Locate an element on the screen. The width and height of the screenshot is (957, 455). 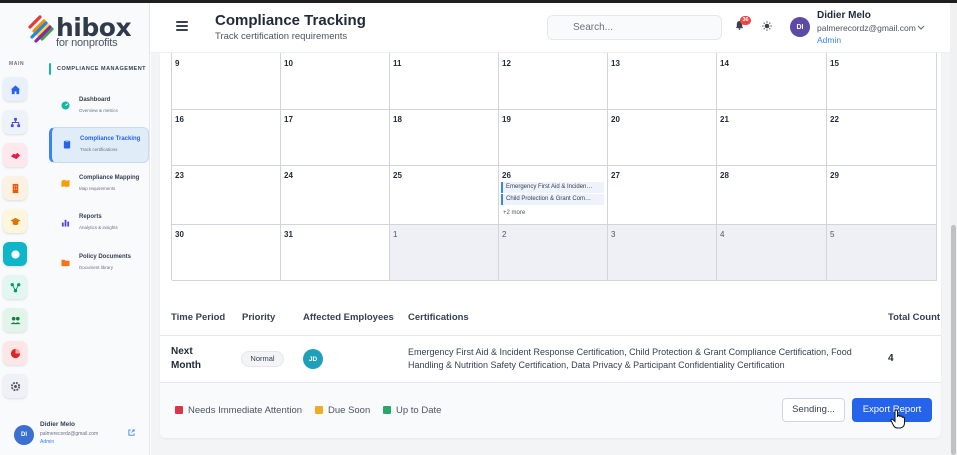
rail-section-label: MAIN is located at coordinates (17, 64).